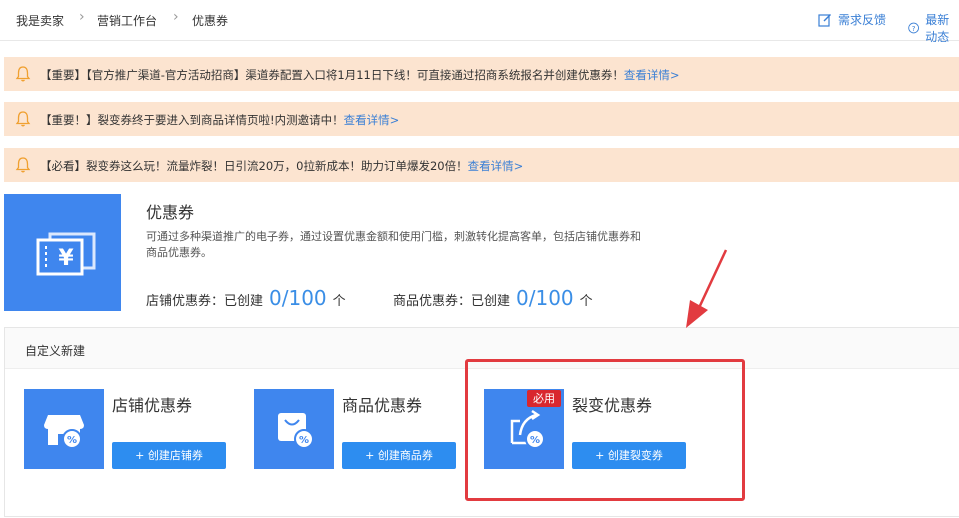 The height and width of the screenshot is (518, 959). What do you see at coordinates (452, 301) in the screenshot?
I see `item-stat-label: 商品优惠券：已创建` at bounding box center [452, 301].